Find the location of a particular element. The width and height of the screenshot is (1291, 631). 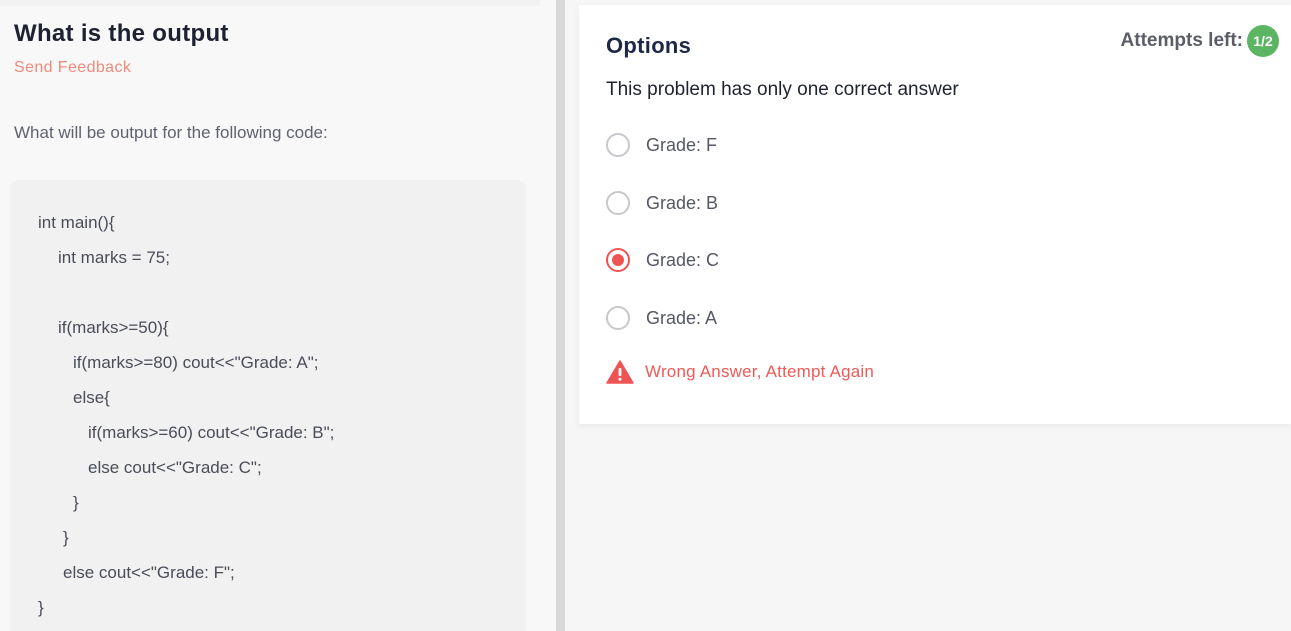

attempts-badge: 1/2 is located at coordinates (1263, 41).